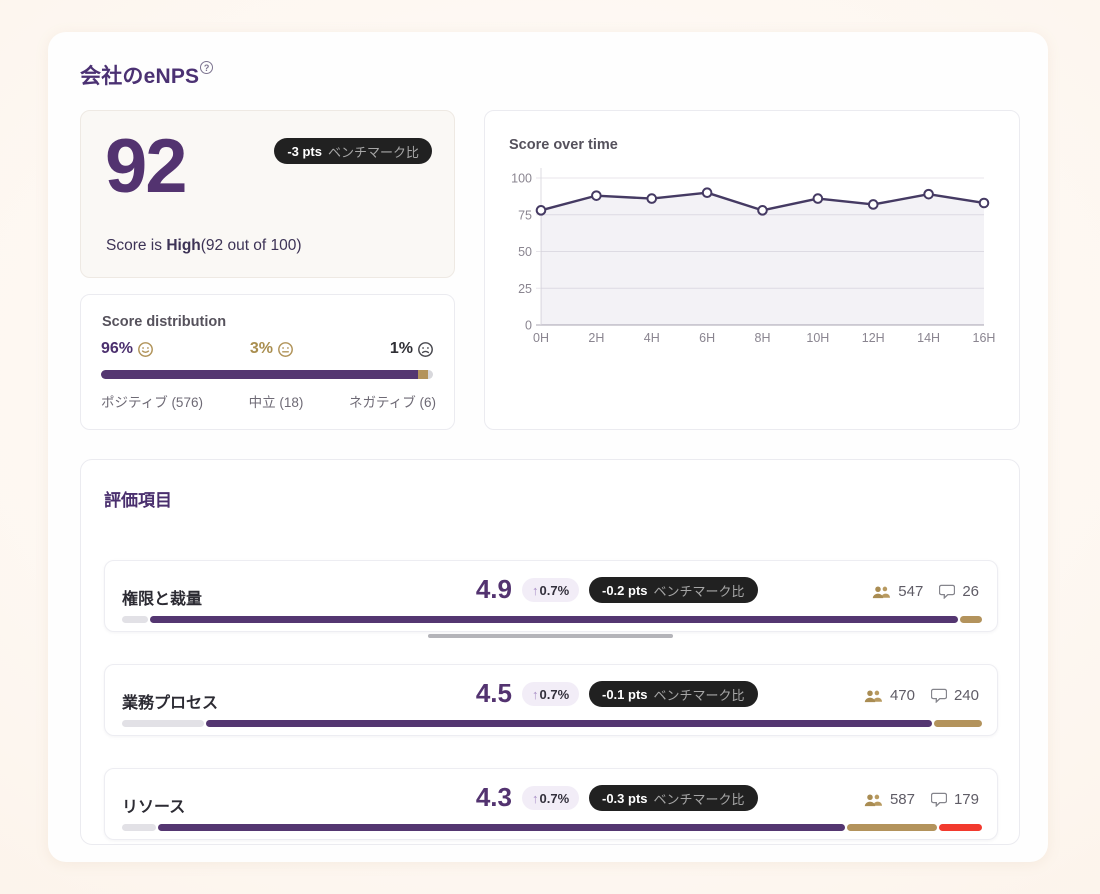  Describe the element at coordinates (911, 591) in the screenshot. I see `respondents-count: 547` at that location.